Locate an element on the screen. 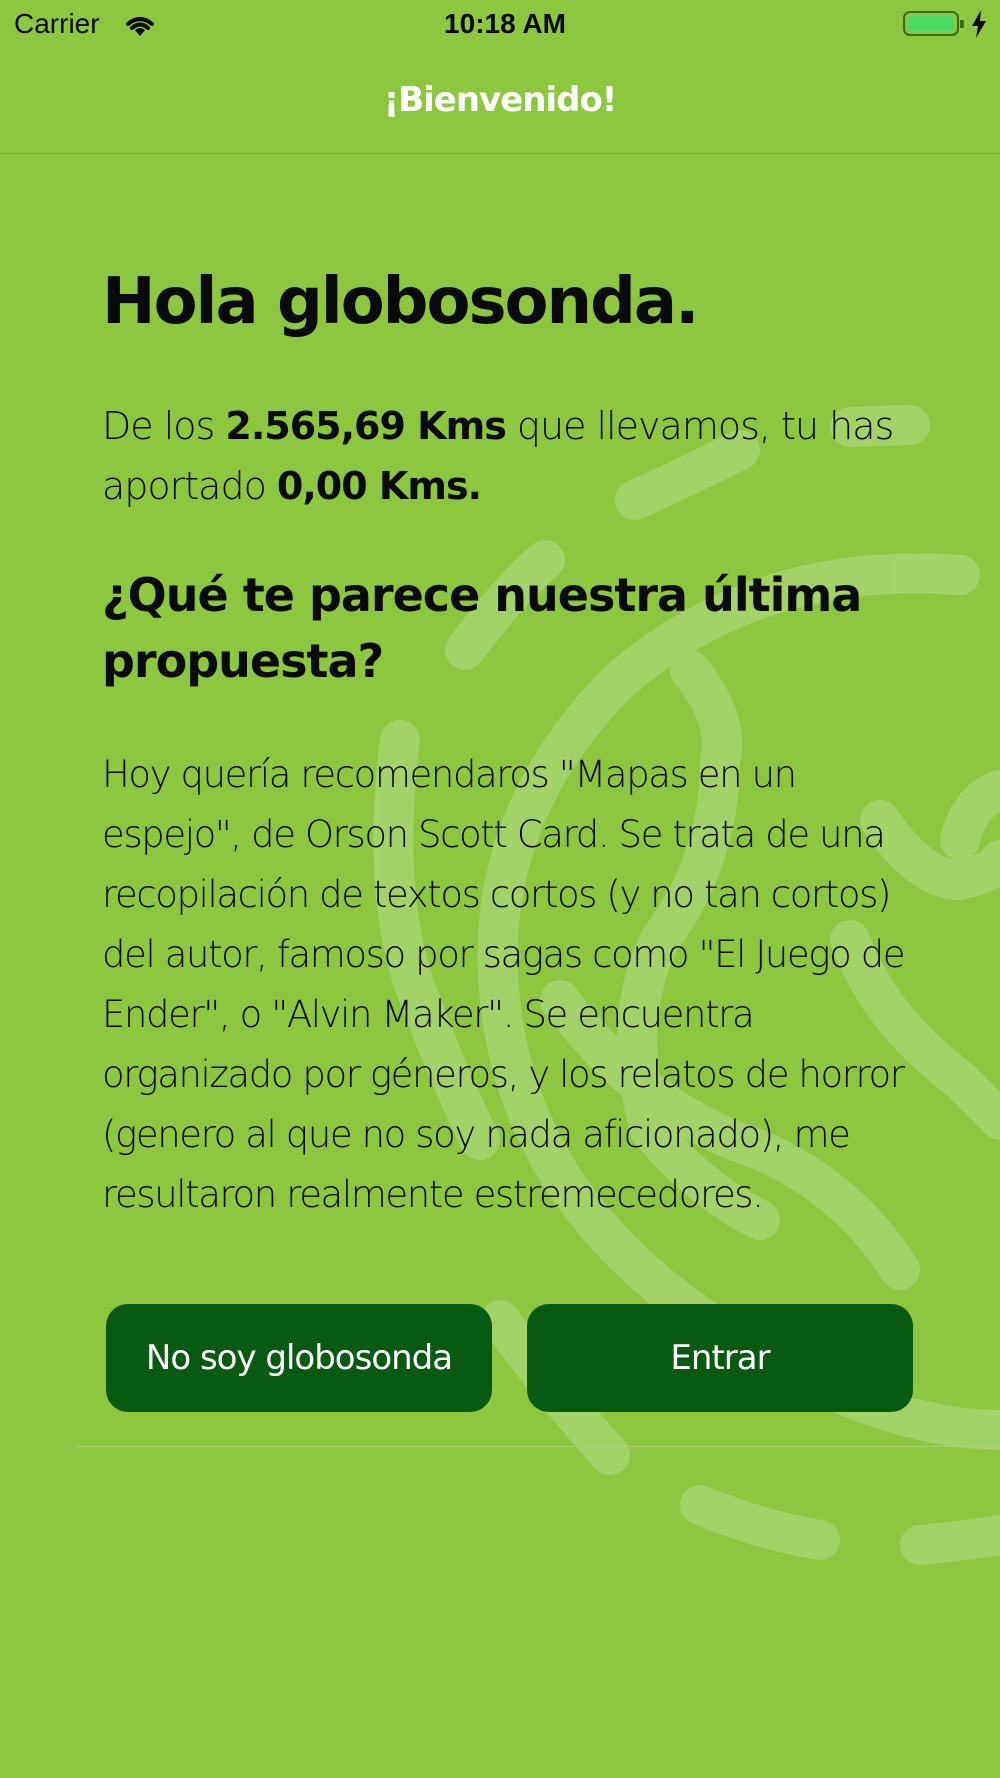 The width and height of the screenshot is (1000, 1778). divider is located at coordinates (538, 1446).